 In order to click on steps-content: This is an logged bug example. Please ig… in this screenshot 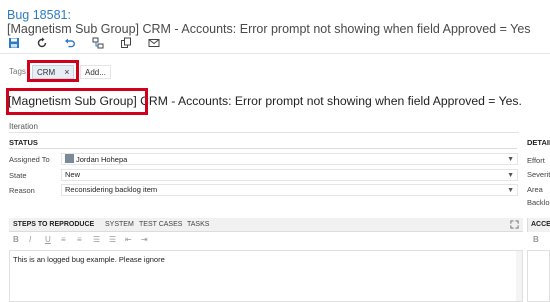, I will do `click(89, 259)`.